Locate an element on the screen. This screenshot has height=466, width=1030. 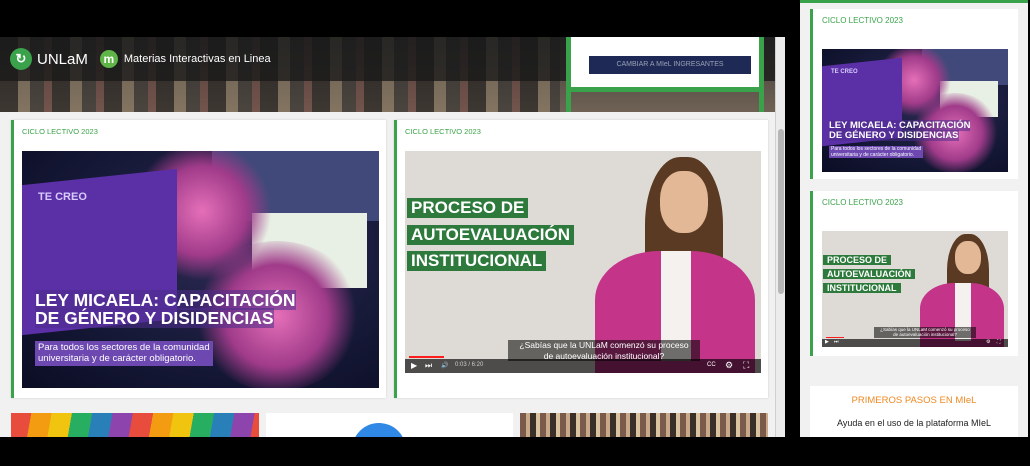
primeros-pasos-title: PRIMEROS PASOS EN MIeL is located at coordinates (914, 400).